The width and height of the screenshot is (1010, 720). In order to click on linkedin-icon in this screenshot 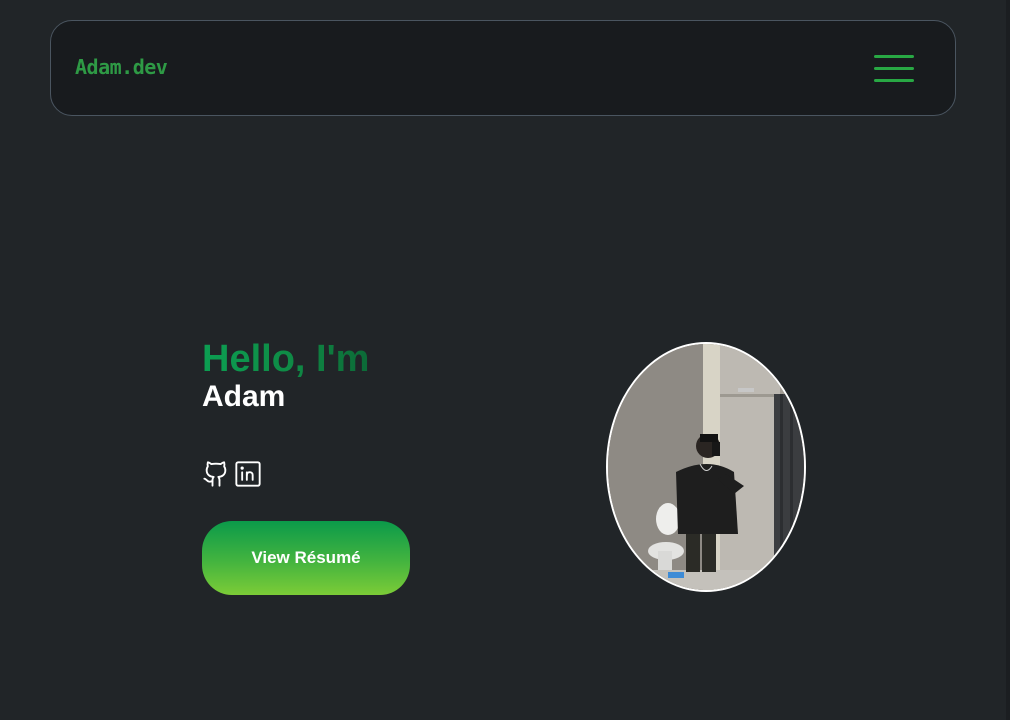, I will do `click(248, 474)`.